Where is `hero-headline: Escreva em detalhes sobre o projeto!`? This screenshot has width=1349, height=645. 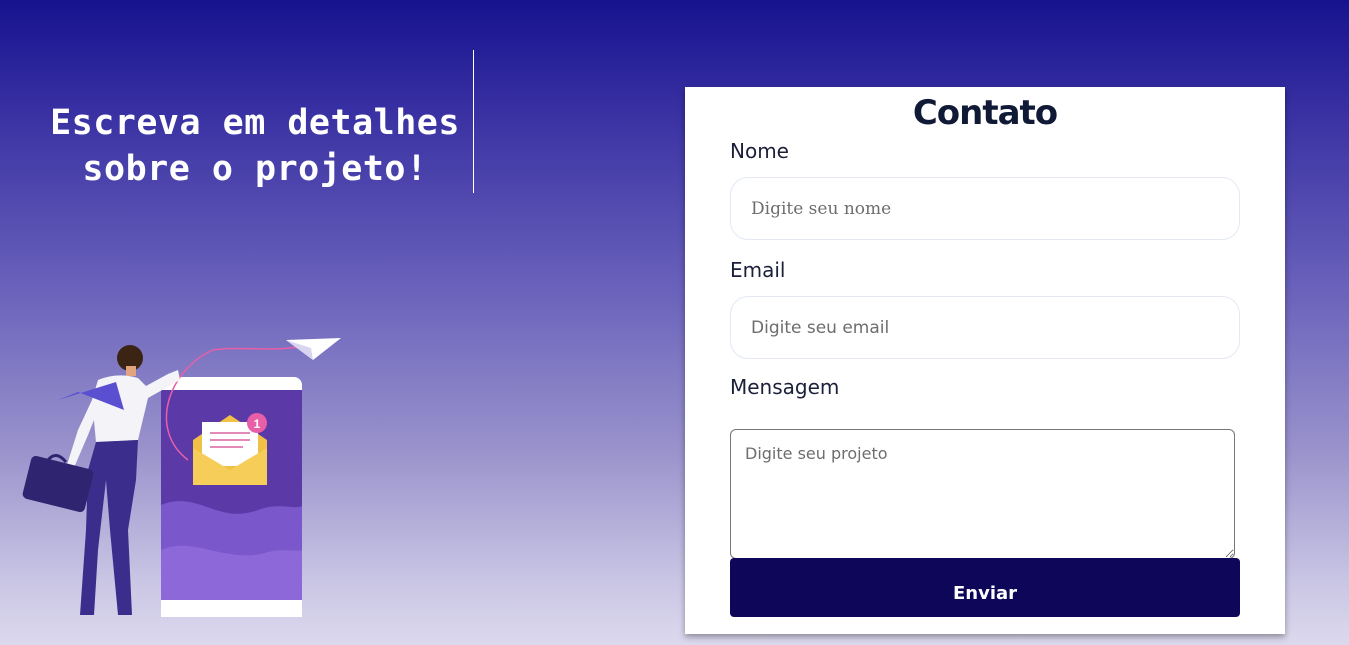
hero-headline: Escreva em detalhes sobre o projeto! is located at coordinates (255, 146).